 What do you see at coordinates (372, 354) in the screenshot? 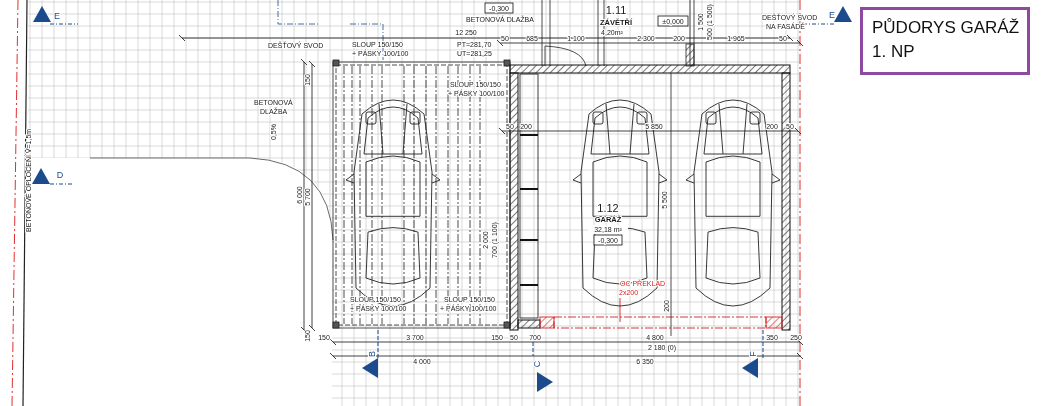
I see `section-label: B` at bounding box center [372, 354].